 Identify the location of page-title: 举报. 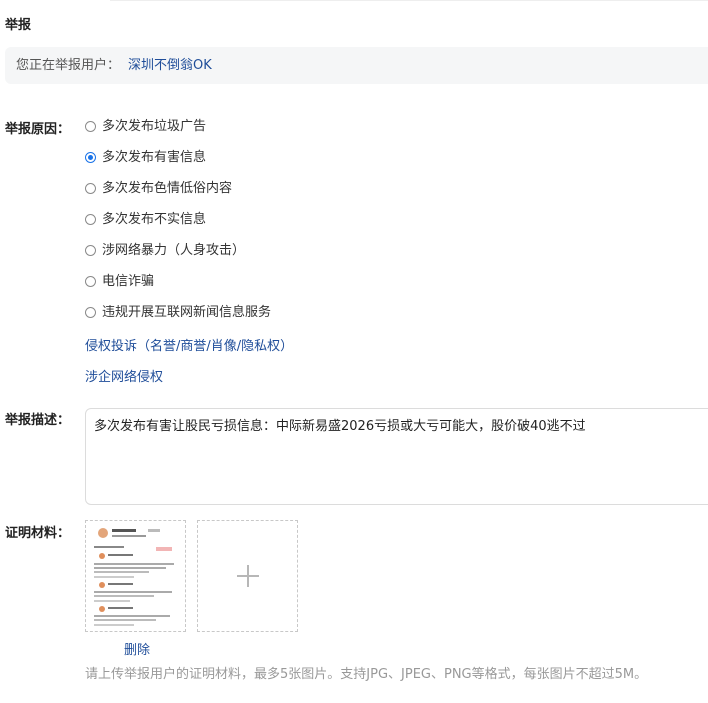
(18, 25).